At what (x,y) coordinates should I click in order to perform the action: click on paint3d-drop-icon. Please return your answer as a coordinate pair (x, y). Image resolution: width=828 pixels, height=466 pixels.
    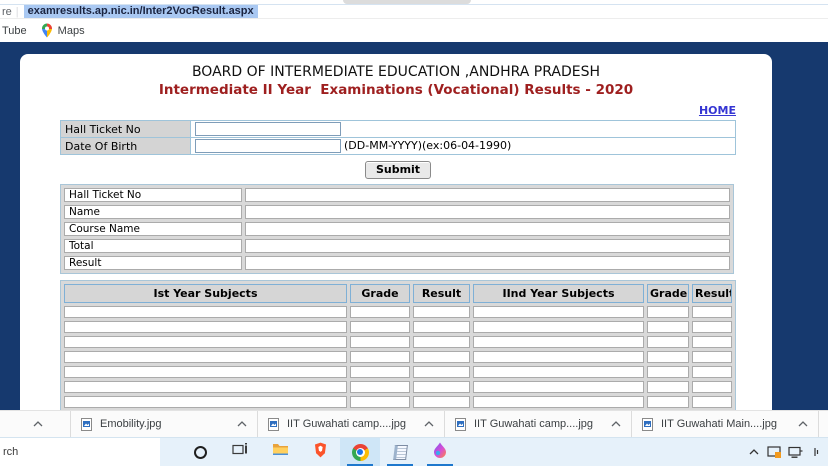
    Looking at the image, I should click on (440, 452).